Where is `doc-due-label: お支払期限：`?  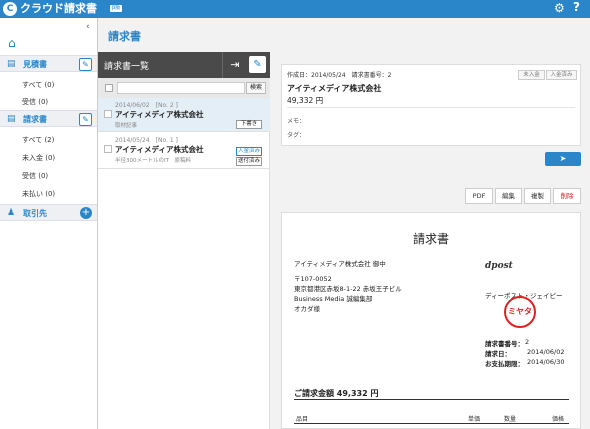
doc-due-label: お支払期限： is located at coordinates (504, 364).